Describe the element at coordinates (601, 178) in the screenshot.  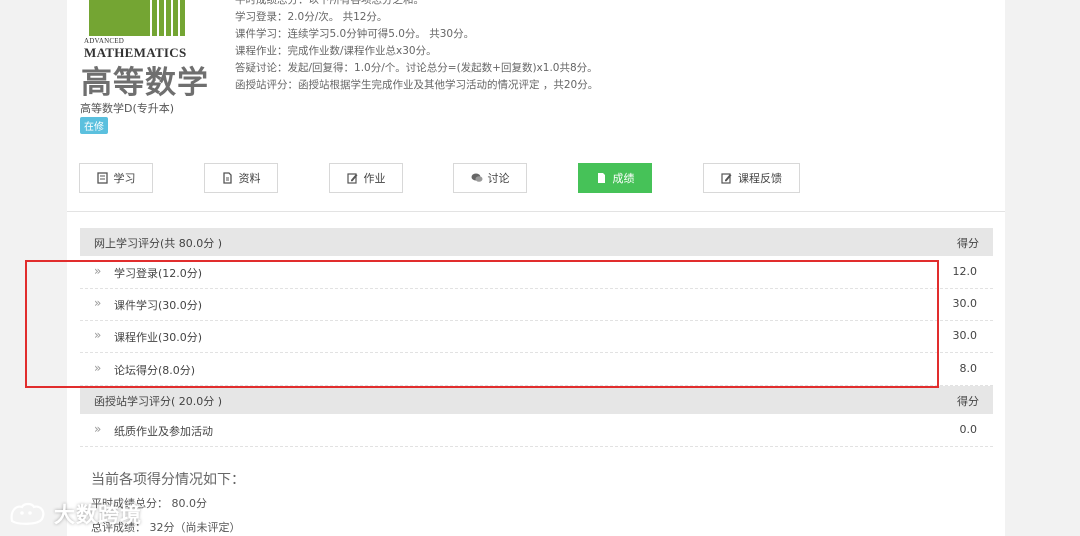
I see `report-icon` at that location.